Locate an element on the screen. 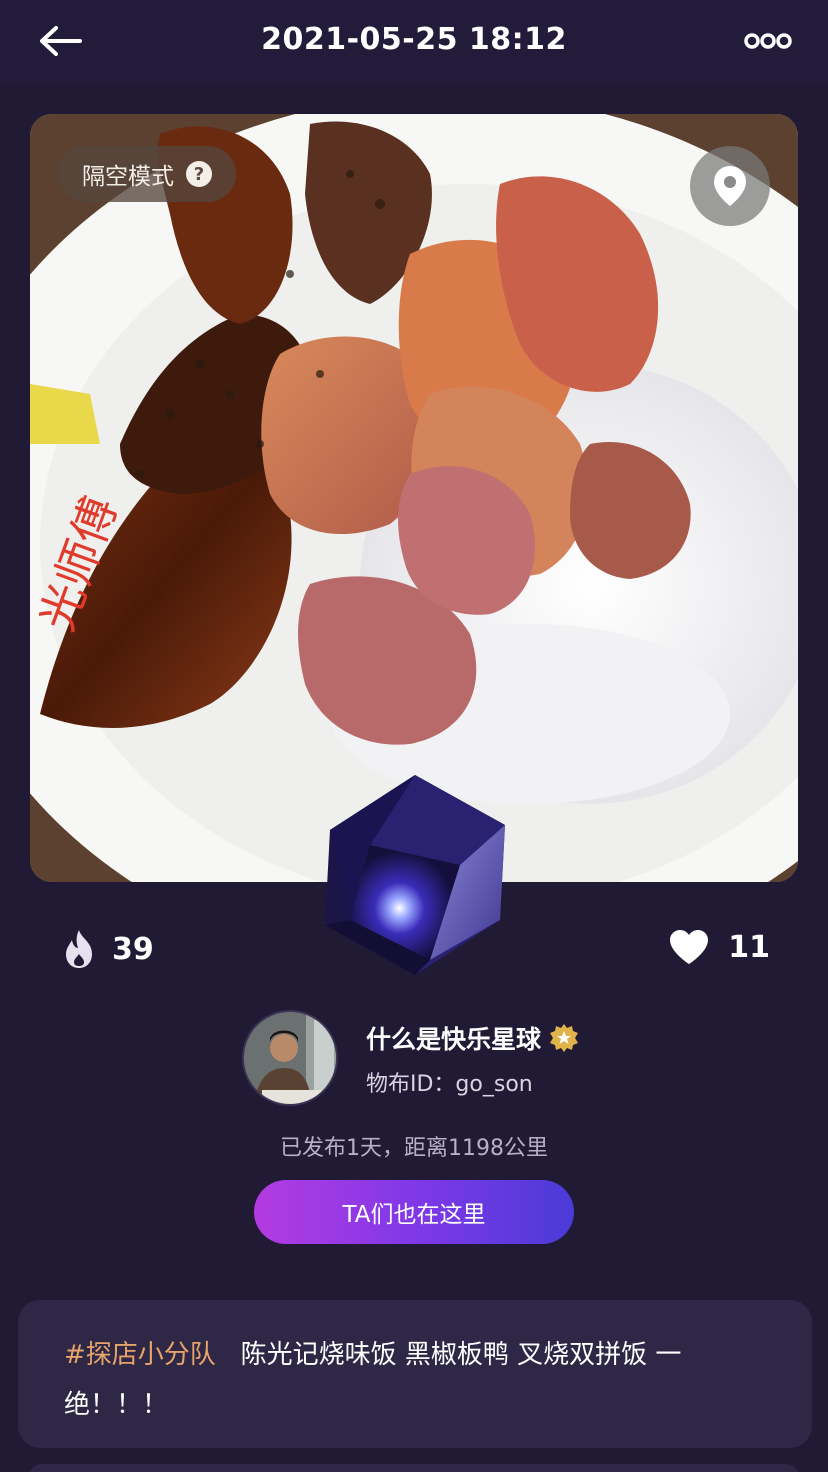 Image resolution: width=828 pixels, height=1472 pixels. help-icon: ? is located at coordinates (199, 174).